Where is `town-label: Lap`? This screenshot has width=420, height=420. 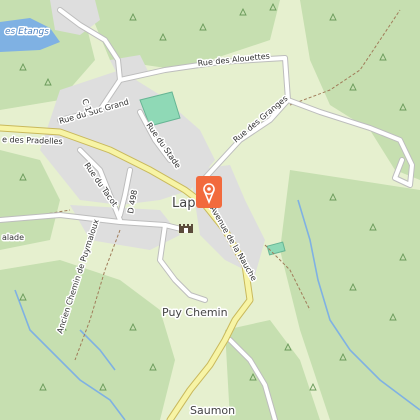
town-label: Lap is located at coordinates (183, 203).